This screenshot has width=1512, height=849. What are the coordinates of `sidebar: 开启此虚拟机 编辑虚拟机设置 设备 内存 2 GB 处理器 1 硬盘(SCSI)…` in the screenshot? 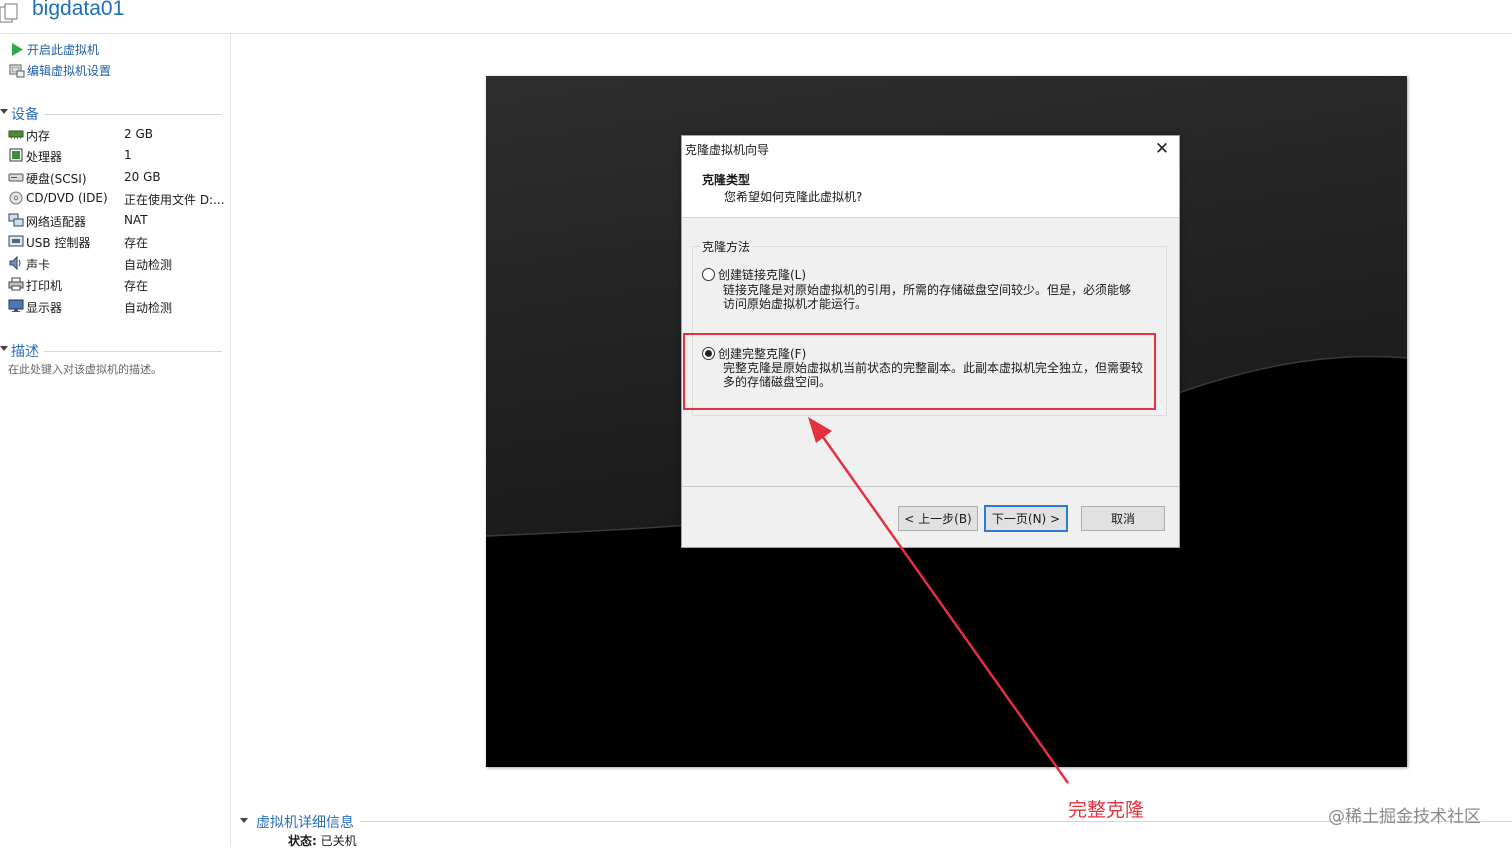 It's located at (115, 440).